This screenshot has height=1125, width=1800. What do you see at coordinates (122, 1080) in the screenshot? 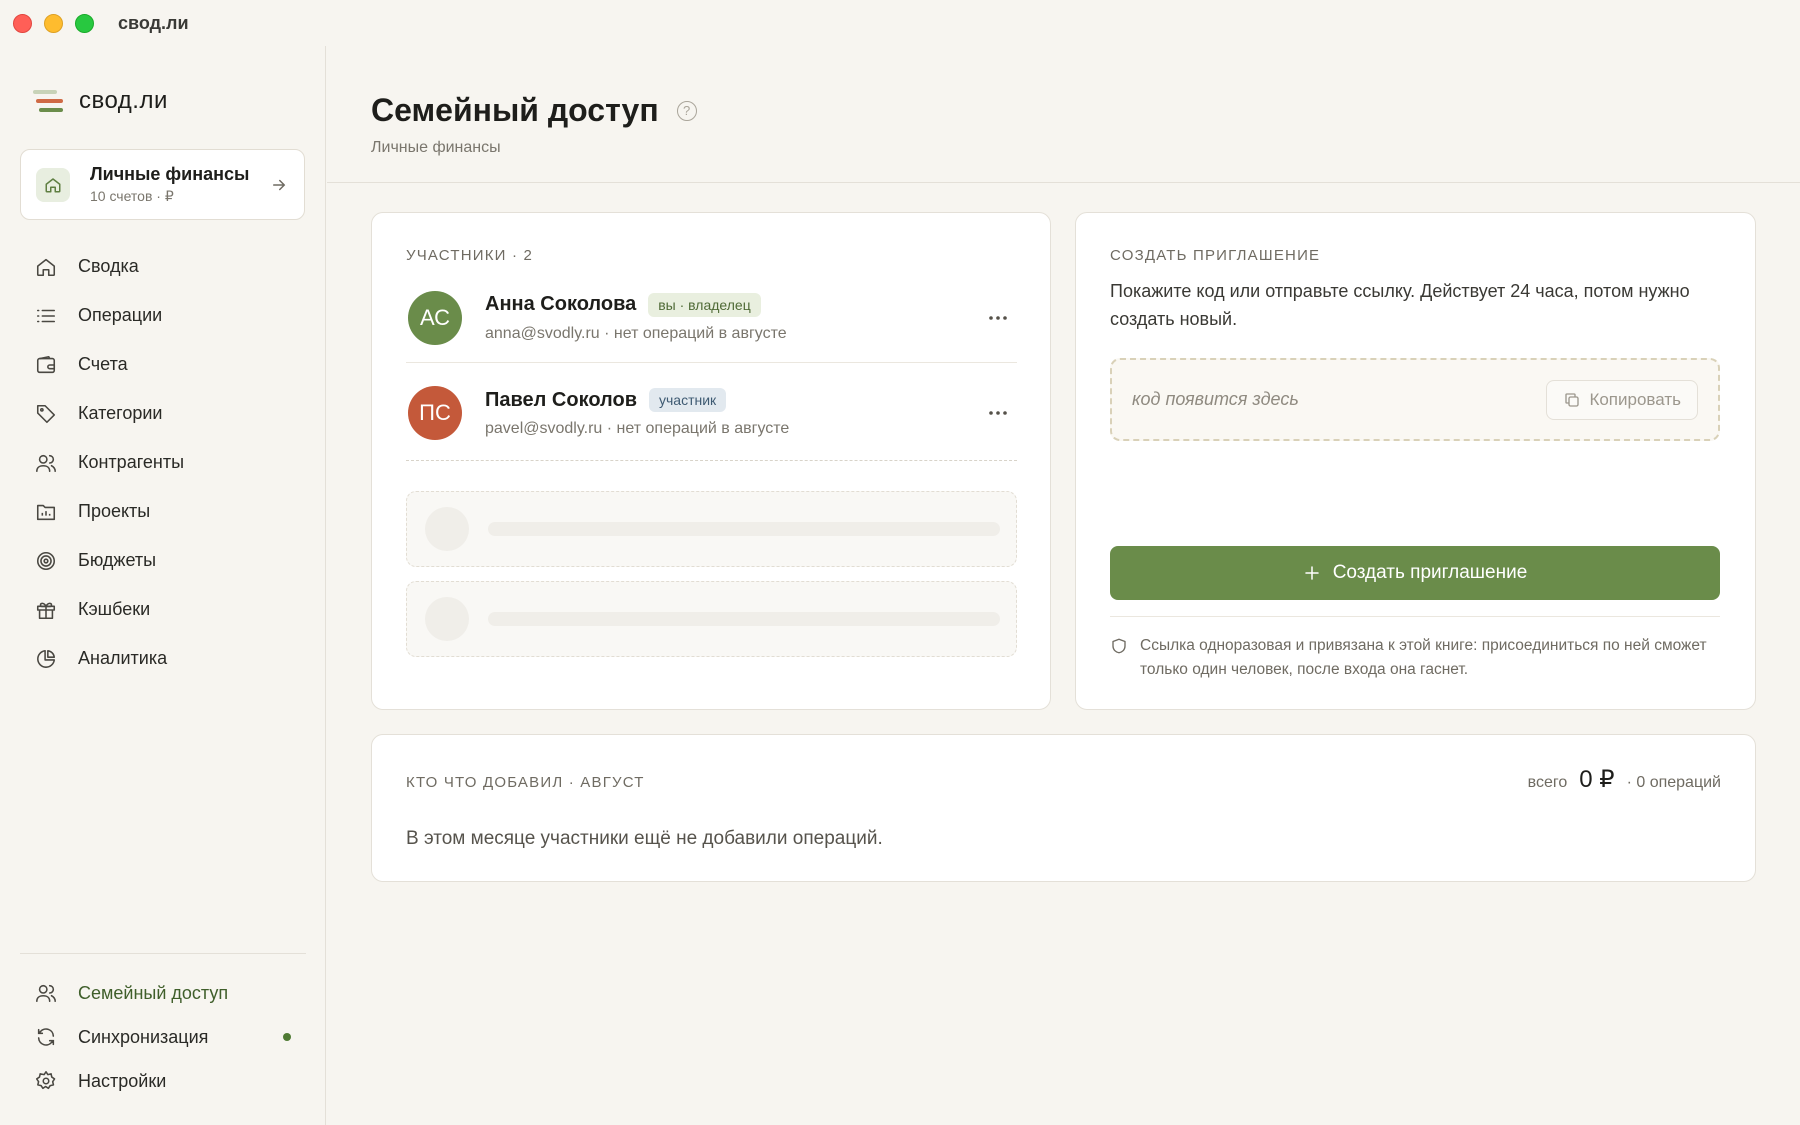
I see `nav-item-label: Настройки` at bounding box center [122, 1080].